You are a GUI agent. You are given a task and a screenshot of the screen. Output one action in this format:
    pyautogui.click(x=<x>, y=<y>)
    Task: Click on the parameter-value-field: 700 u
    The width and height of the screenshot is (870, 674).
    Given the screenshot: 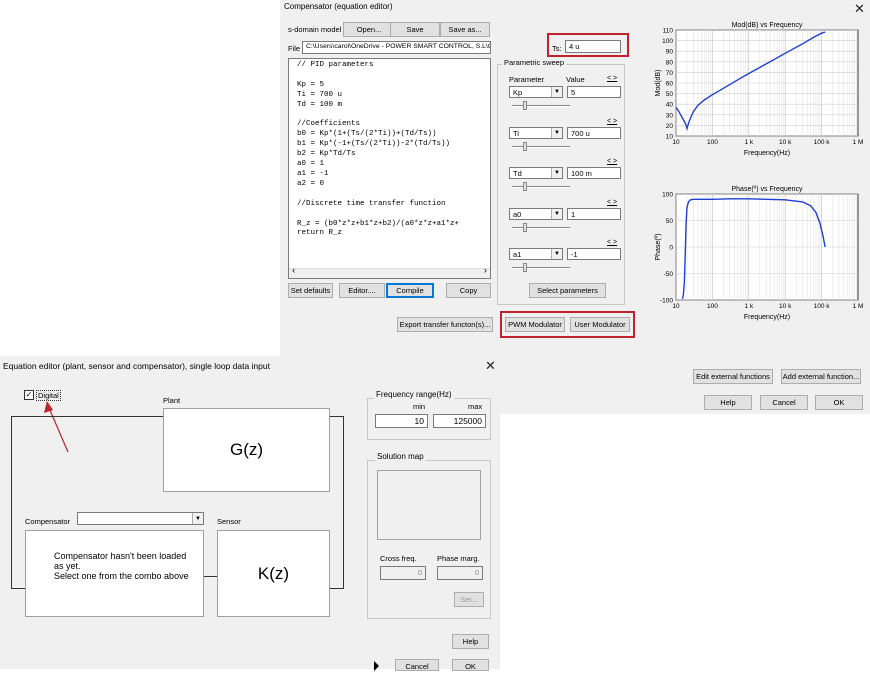 What is the action you would take?
    pyautogui.click(x=594, y=132)
    